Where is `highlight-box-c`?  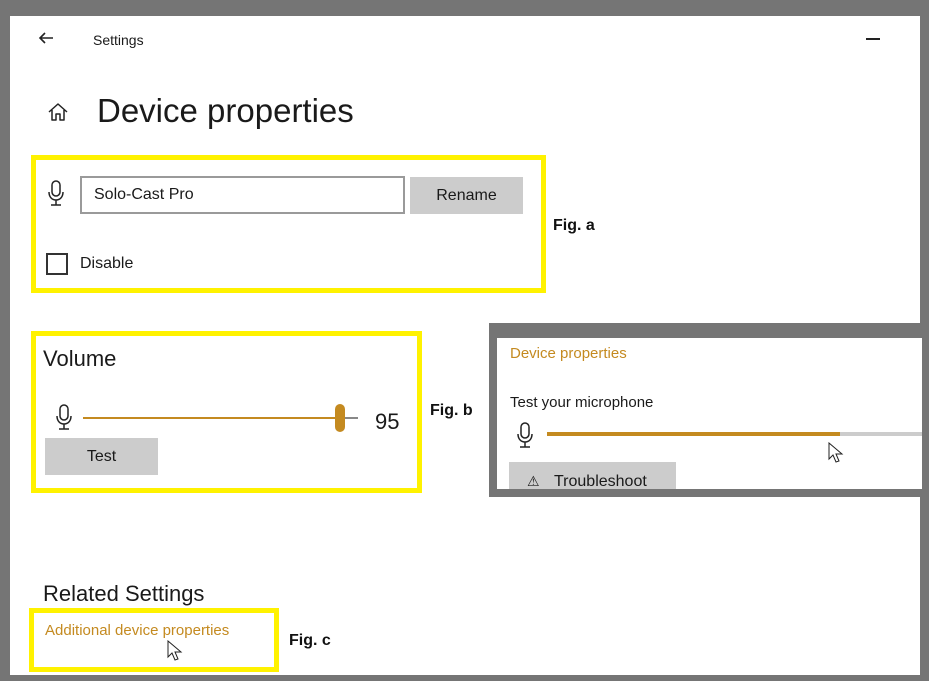
highlight-box-c is located at coordinates (154, 640).